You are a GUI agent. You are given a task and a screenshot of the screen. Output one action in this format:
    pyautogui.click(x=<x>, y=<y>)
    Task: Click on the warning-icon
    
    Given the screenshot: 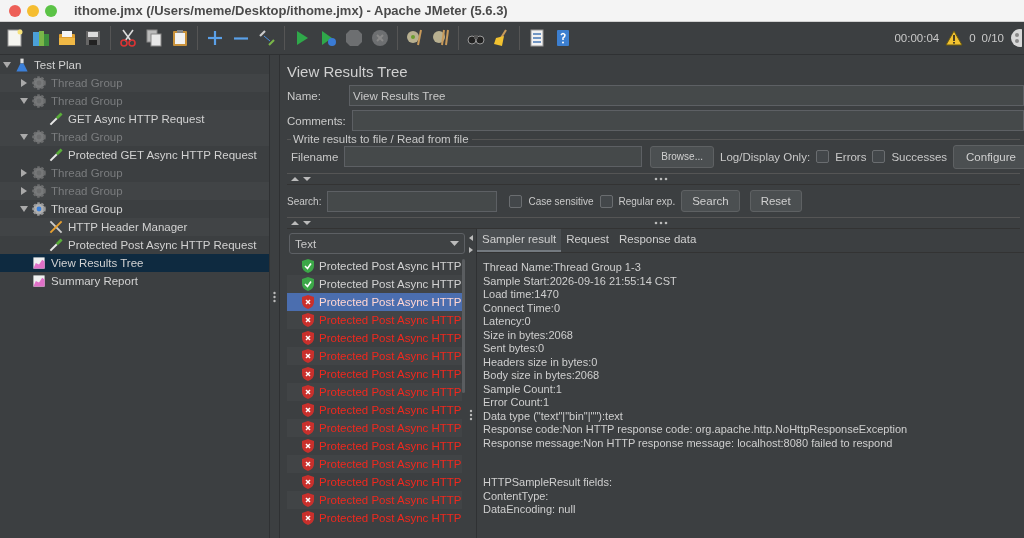 What is the action you would take?
    pyautogui.click(x=954, y=38)
    